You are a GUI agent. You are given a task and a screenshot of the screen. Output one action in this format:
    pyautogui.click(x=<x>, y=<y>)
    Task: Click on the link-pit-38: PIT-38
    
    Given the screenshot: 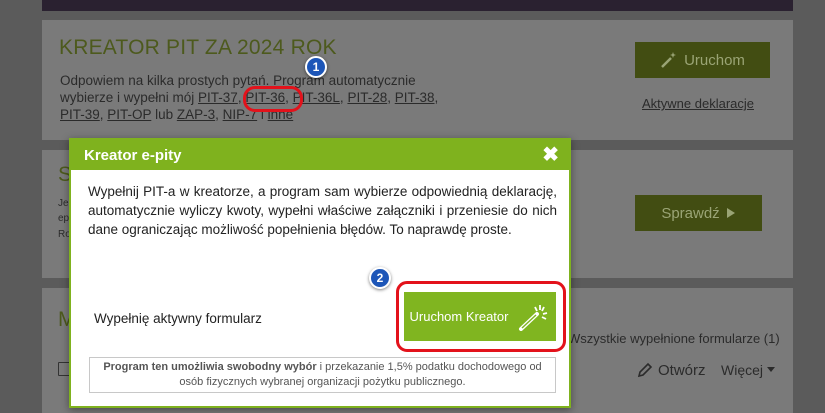 What is the action you would take?
    pyautogui.click(x=415, y=97)
    